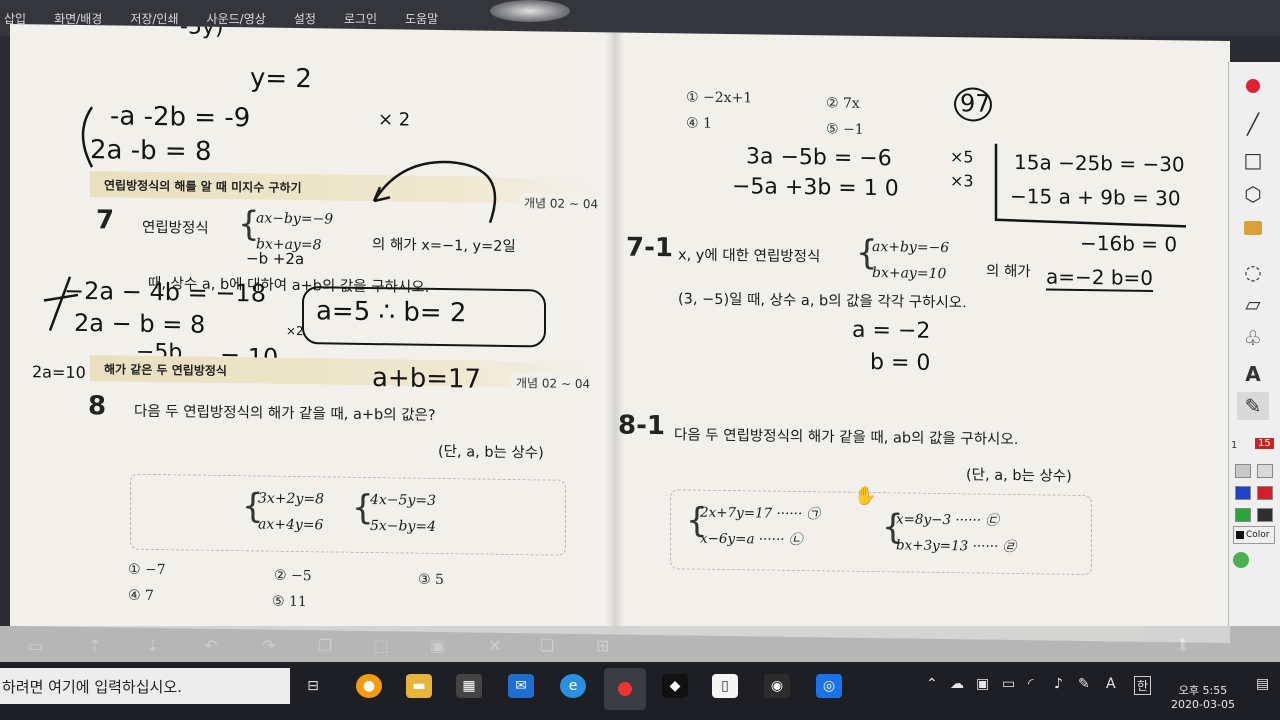 The height and width of the screenshot is (720, 1280). Describe the element at coordinates (819, 158) in the screenshot. I see `handwriting: 3a −5b = −6` at that location.